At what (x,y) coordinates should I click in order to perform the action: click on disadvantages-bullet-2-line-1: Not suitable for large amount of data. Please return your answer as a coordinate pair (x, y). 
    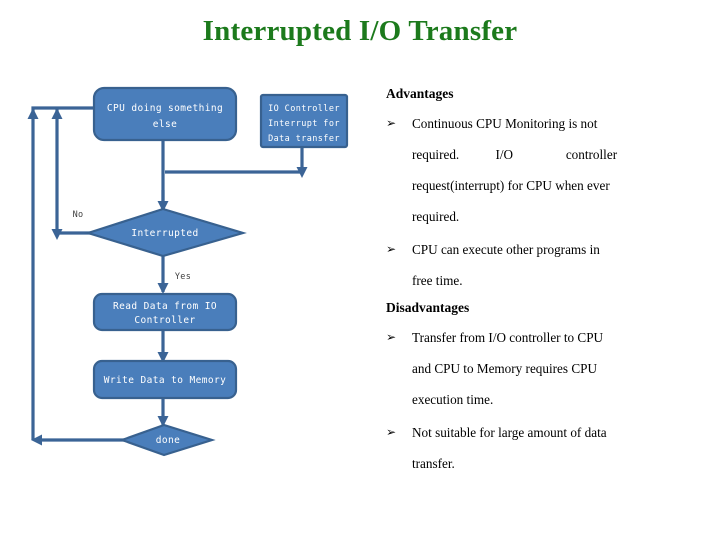
    Looking at the image, I should click on (509, 432).